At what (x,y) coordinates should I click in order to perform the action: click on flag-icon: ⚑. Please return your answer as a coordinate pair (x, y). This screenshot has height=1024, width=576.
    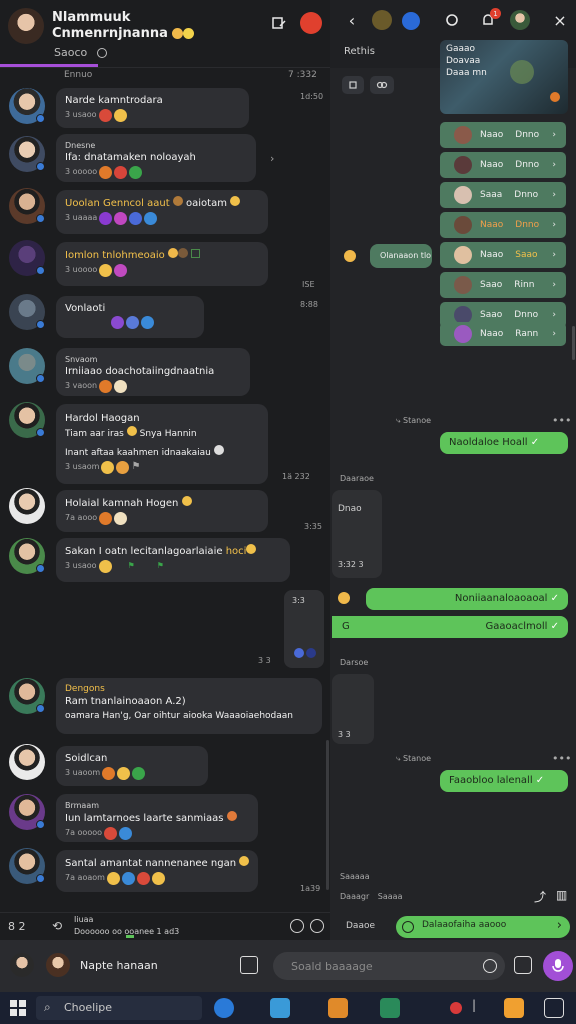
    Looking at the image, I should click on (160, 565).